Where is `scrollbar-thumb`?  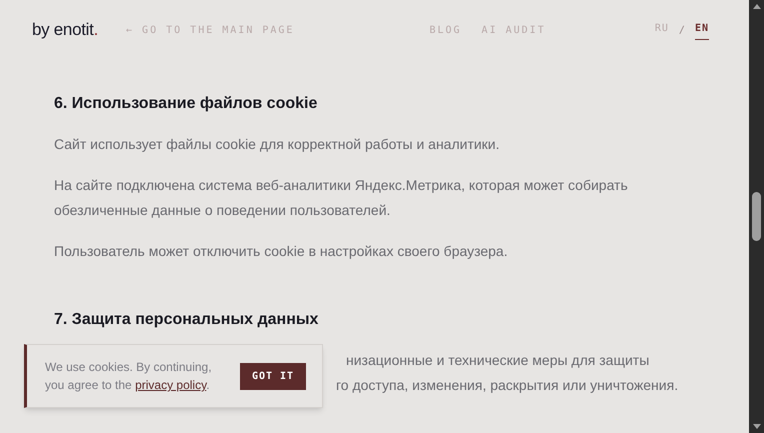
scrollbar-thumb is located at coordinates (756, 216).